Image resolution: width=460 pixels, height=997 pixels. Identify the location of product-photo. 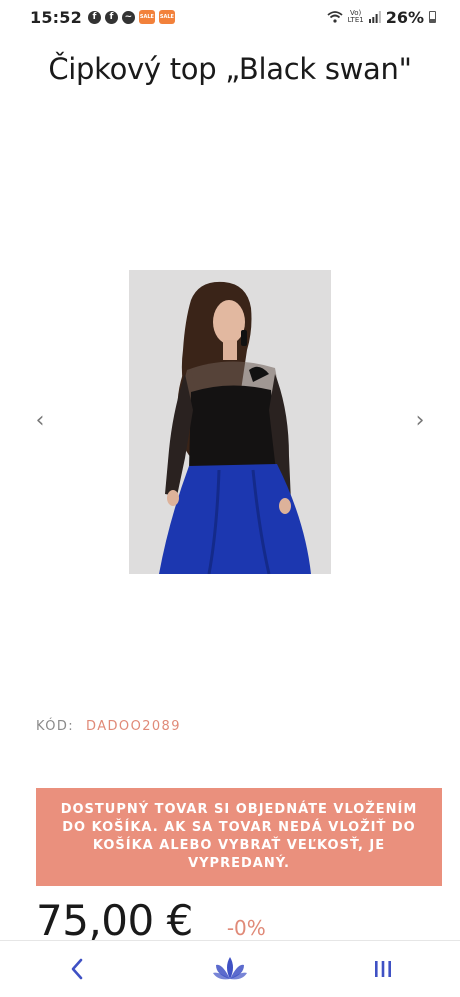
(230, 422).